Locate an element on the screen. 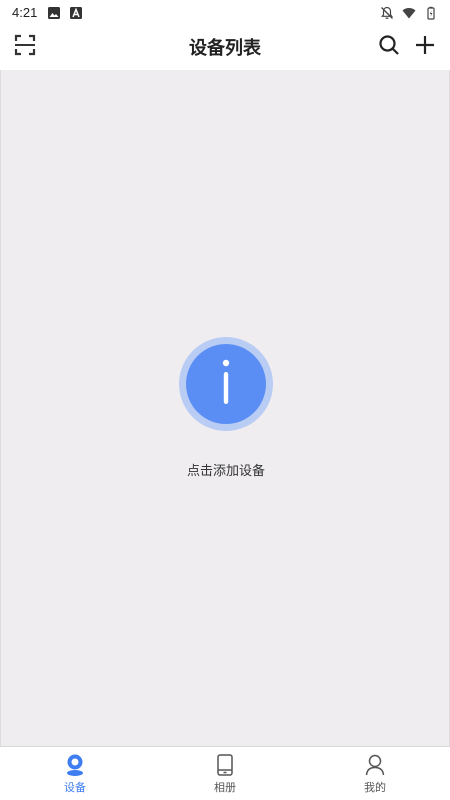 This screenshot has height=800, width=450. wifi-icon is located at coordinates (409, 12).